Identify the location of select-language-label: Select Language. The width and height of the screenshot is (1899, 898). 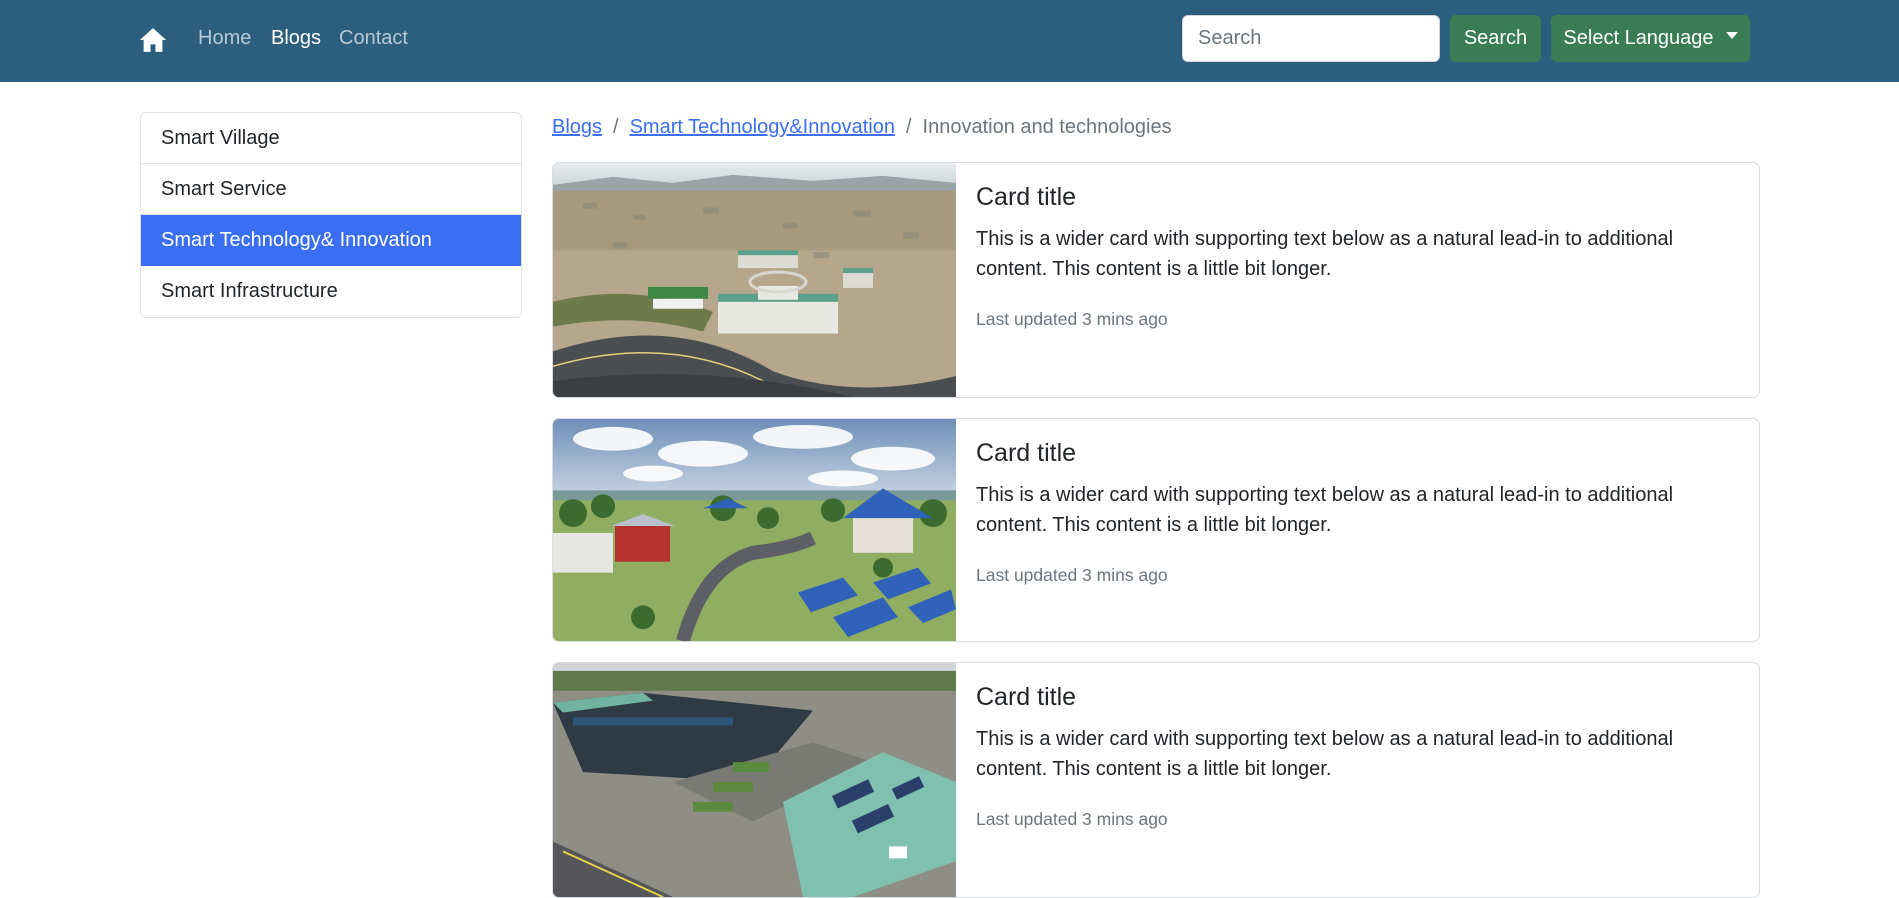
(1638, 38).